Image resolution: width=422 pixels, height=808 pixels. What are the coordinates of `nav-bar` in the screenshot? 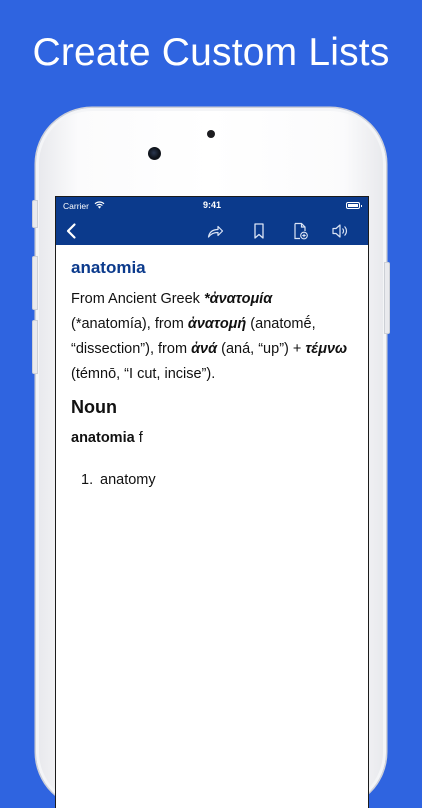 It's located at (212, 230).